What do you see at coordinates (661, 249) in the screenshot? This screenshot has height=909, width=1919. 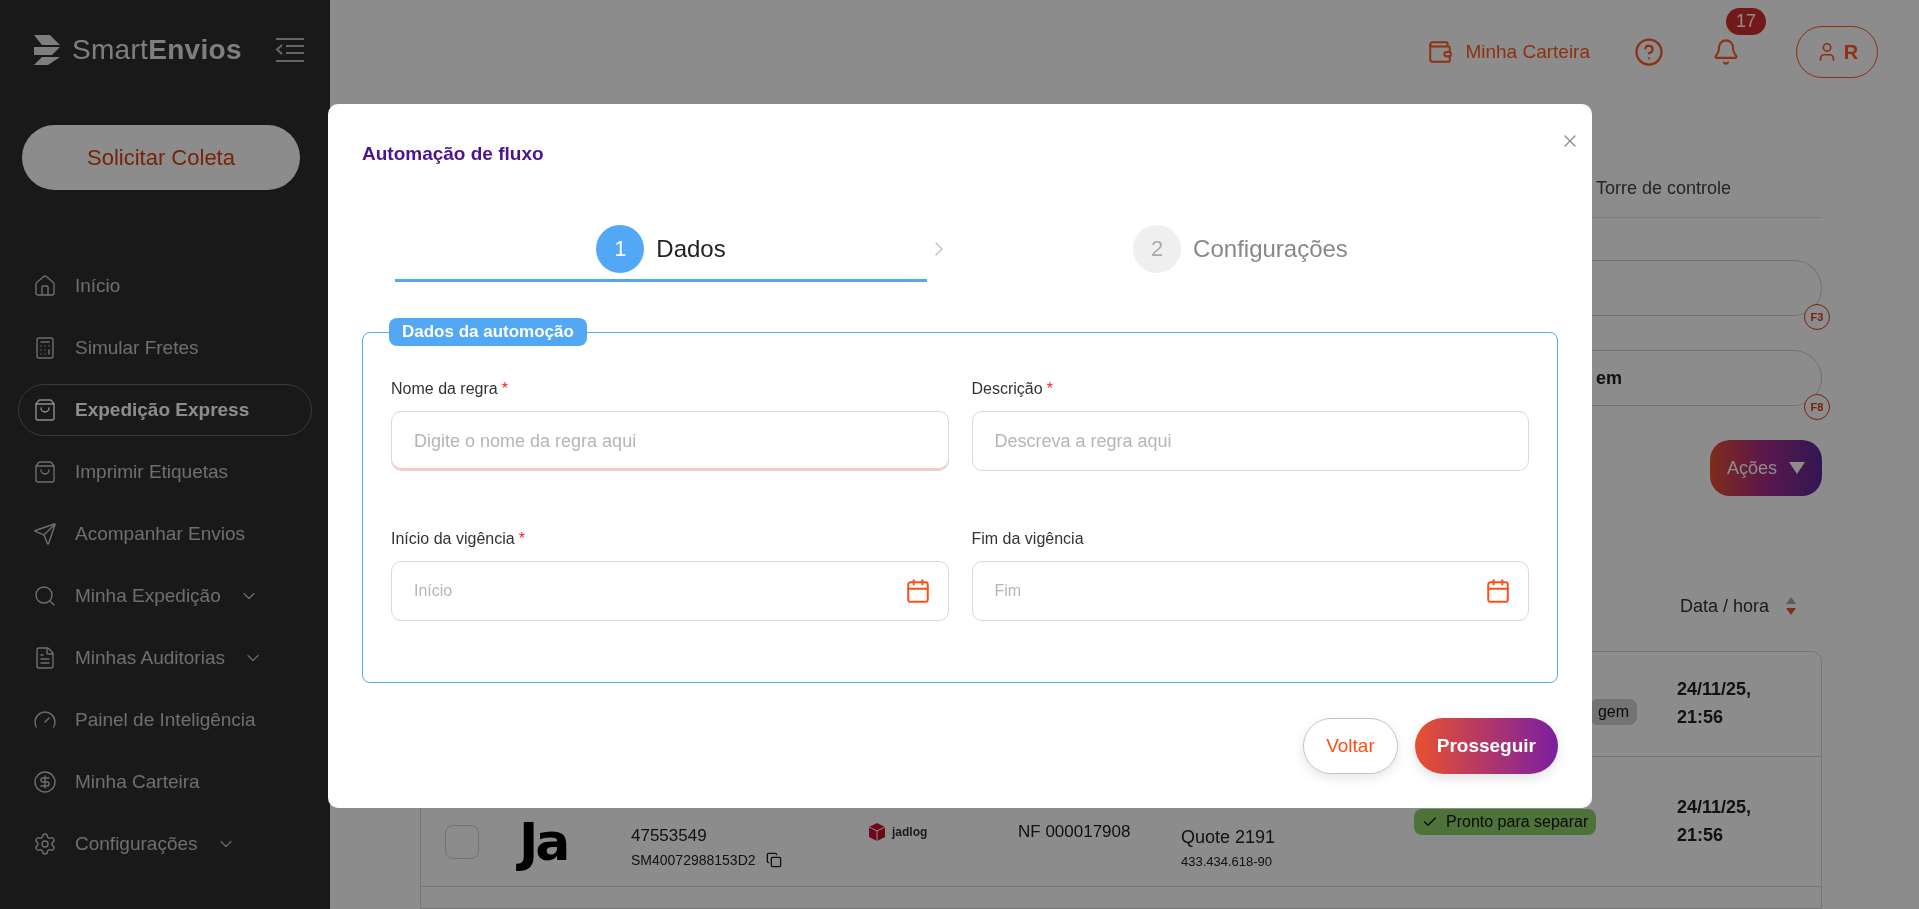 I see `step-tab: 1 Dados` at bounding box center [661, 249].